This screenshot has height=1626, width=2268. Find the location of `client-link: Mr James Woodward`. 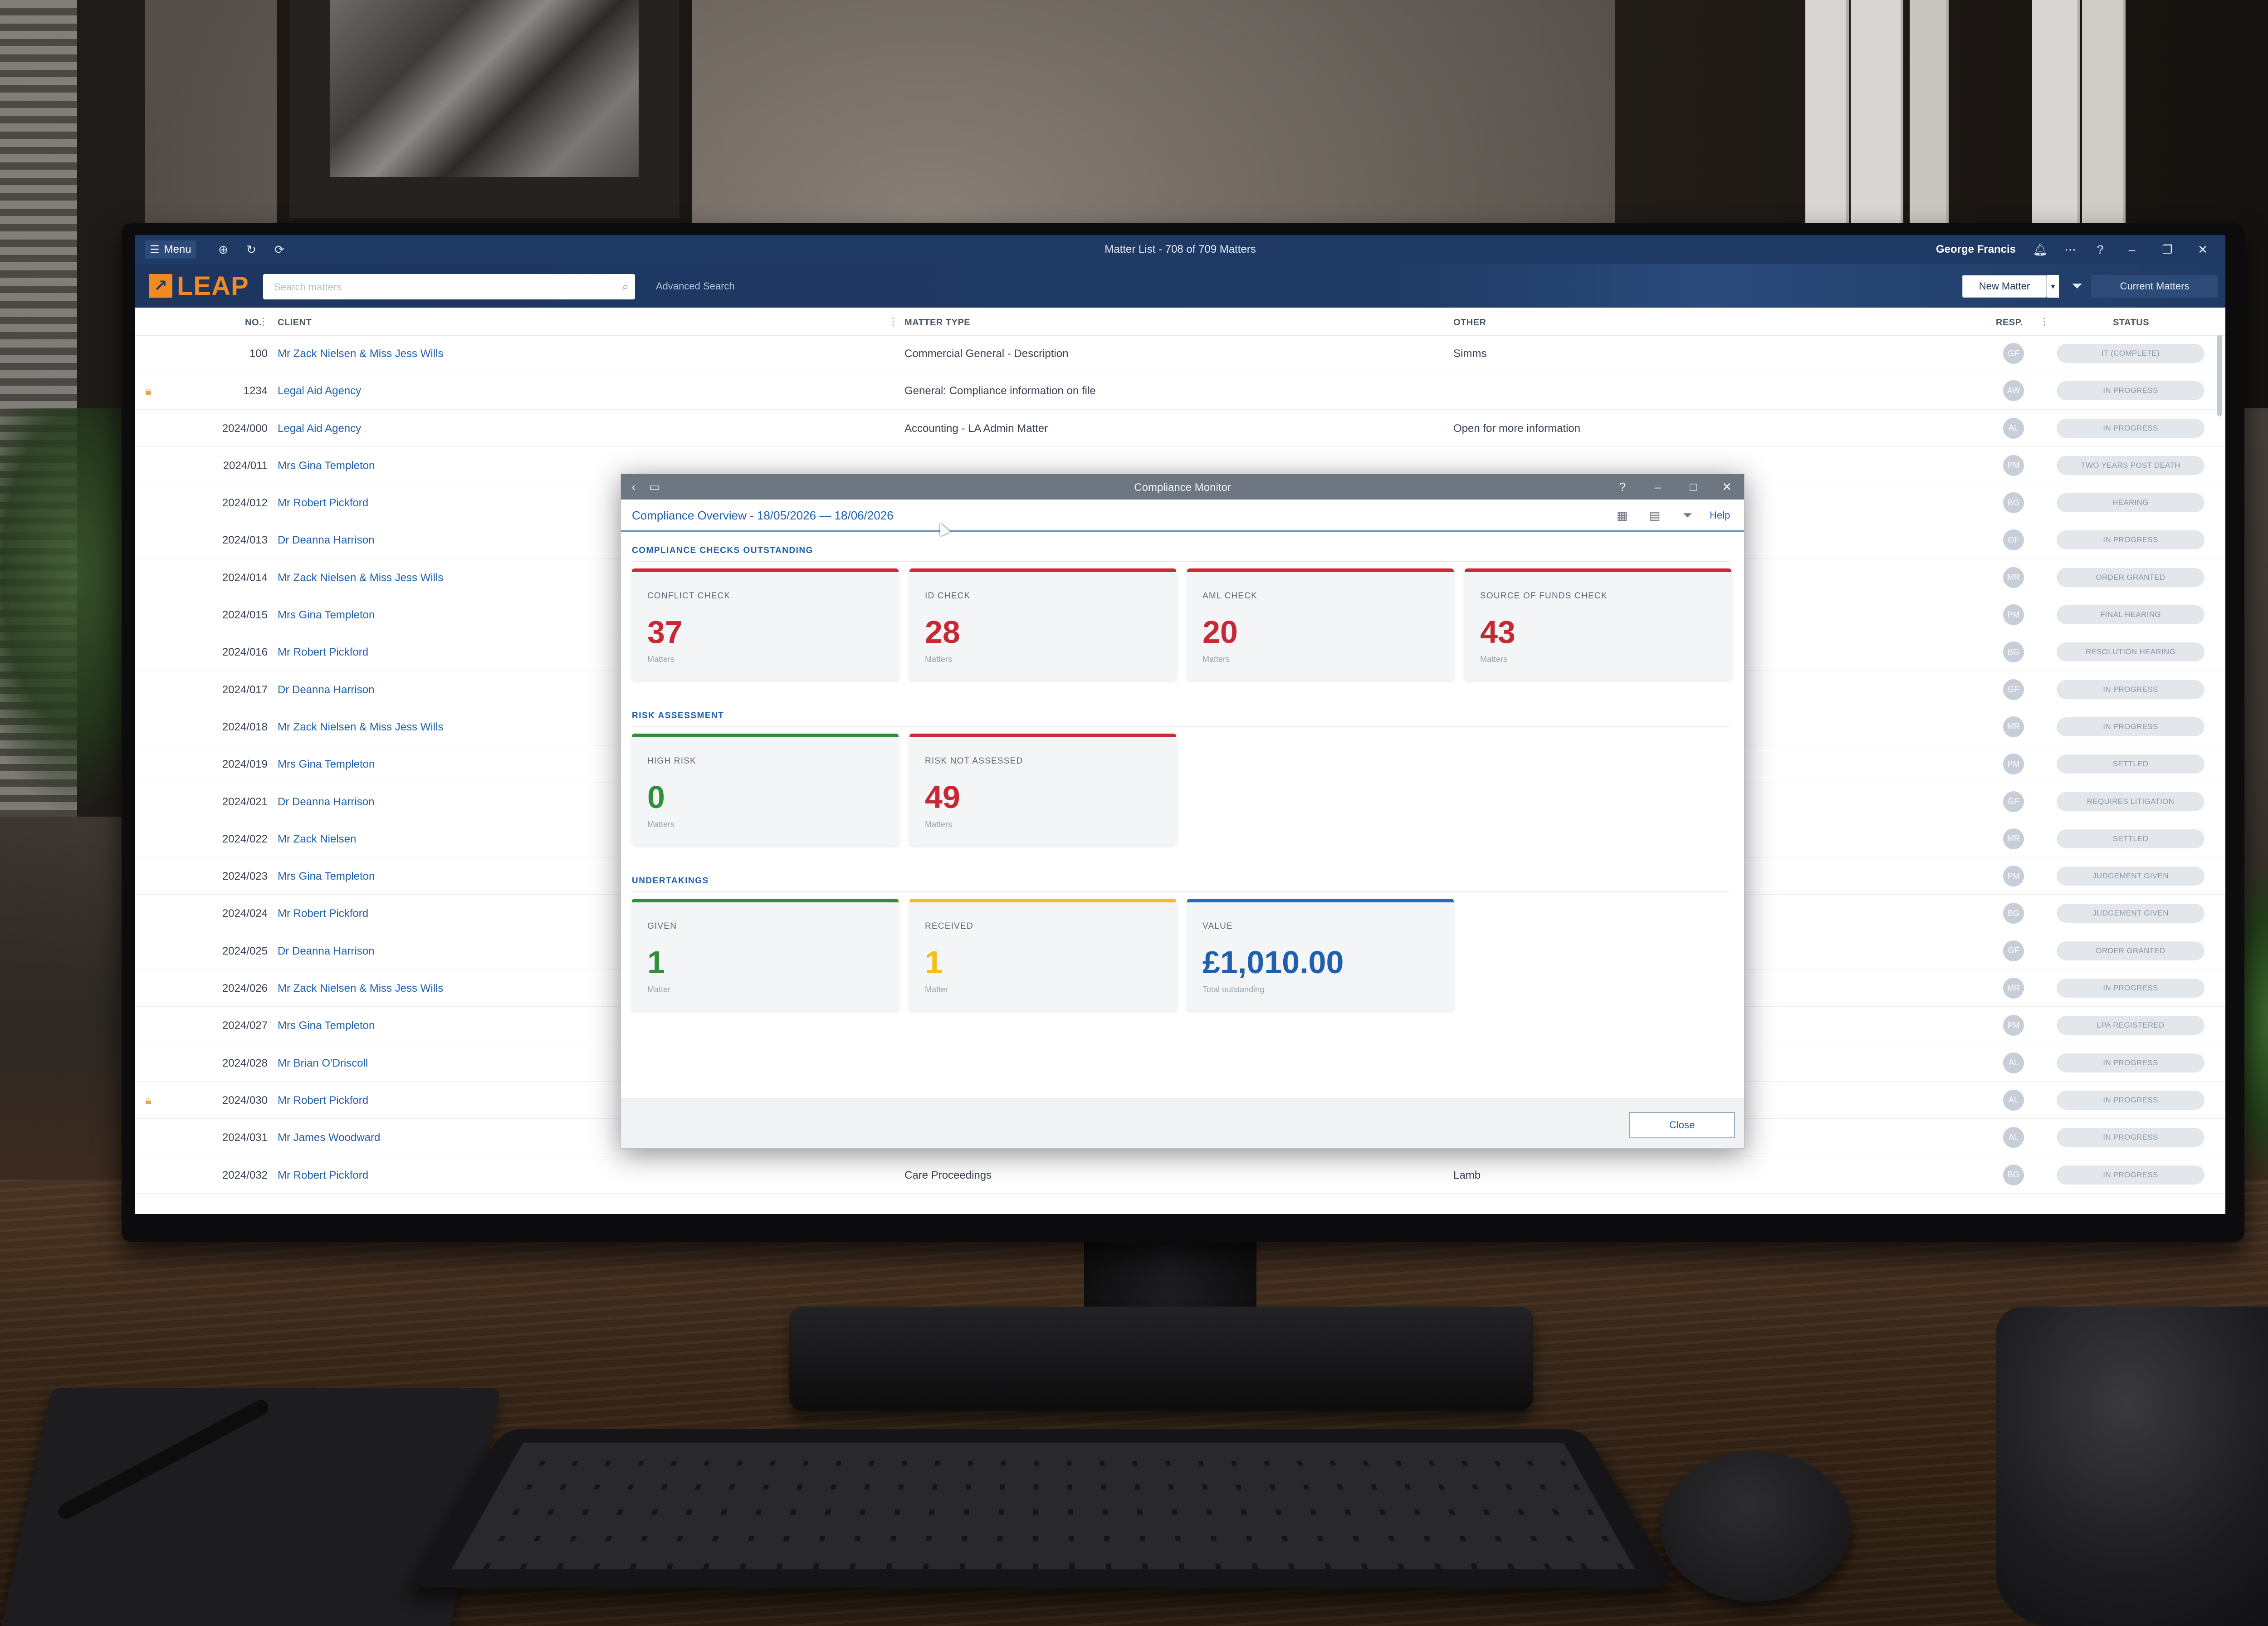

client-link: Mr James Woodward is located at coordinates (329, 1137).